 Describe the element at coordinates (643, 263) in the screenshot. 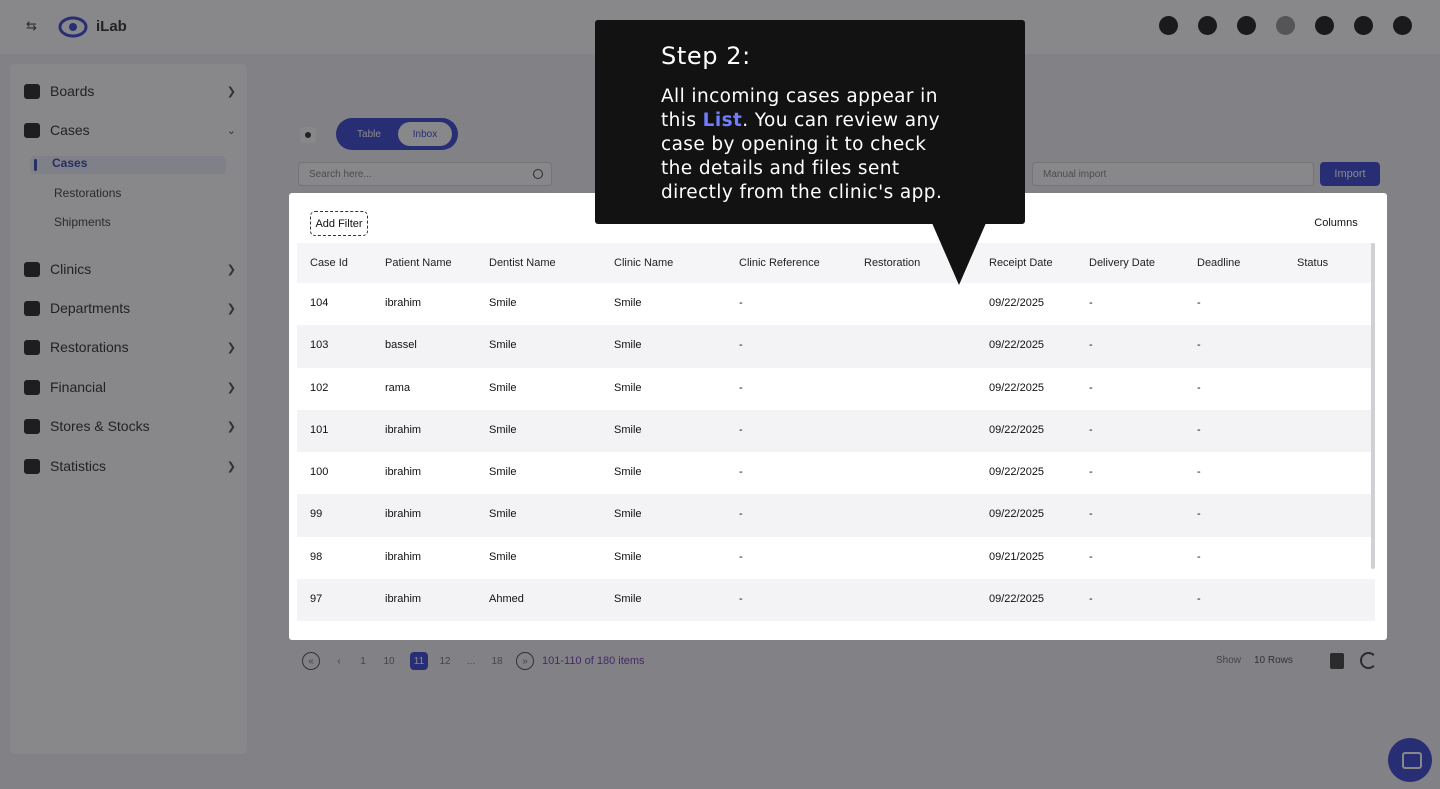

I see `col-clinic-name: Clinic Name` at that location.